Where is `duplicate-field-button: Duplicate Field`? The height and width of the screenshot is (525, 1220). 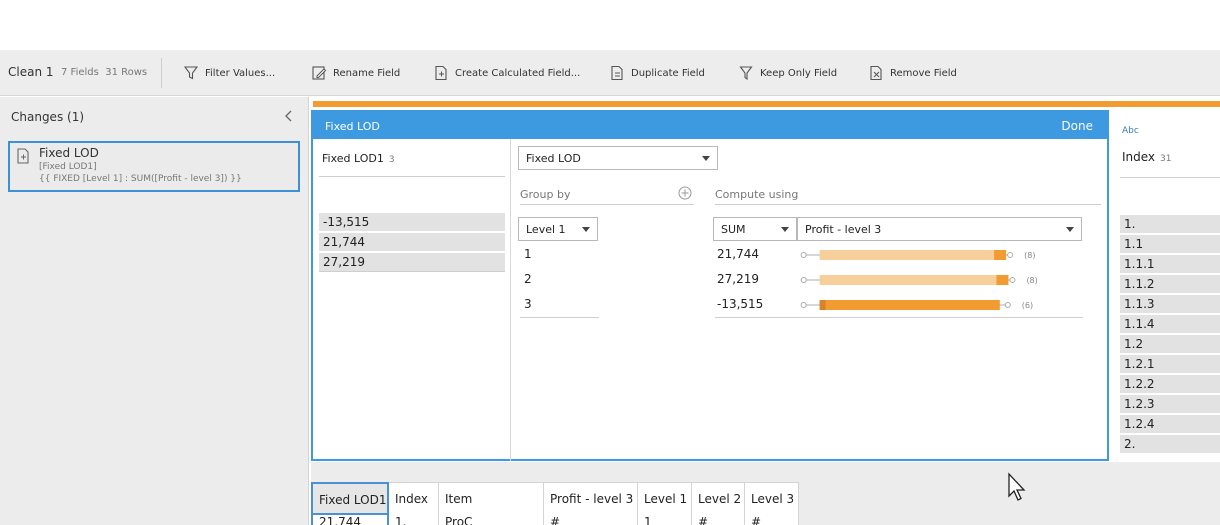 duplicate-field-button: Duplicate Field is located at coordinates (657, 73).